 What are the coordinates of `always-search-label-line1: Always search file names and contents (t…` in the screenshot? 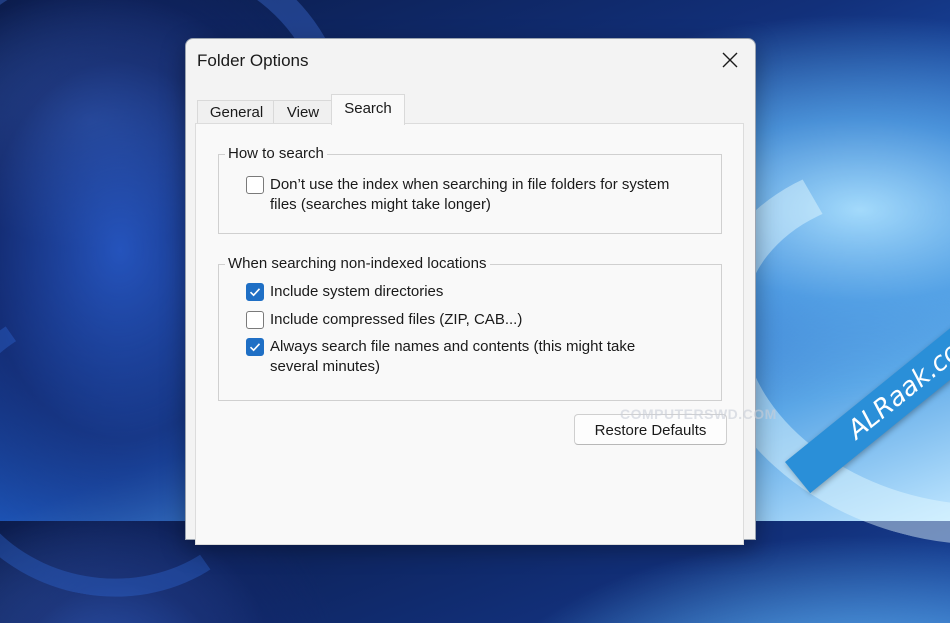 It's located at (453, 346).